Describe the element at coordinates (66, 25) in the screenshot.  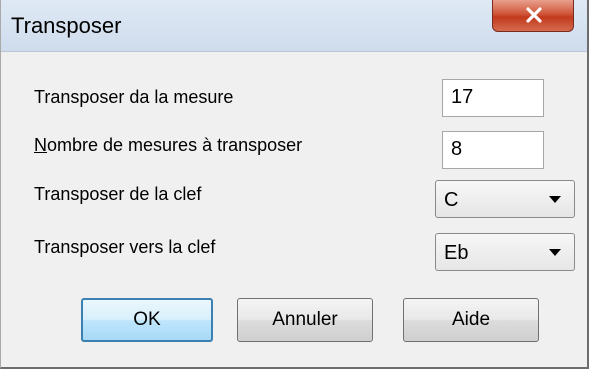
I see `window-title: Transposer` at that location.